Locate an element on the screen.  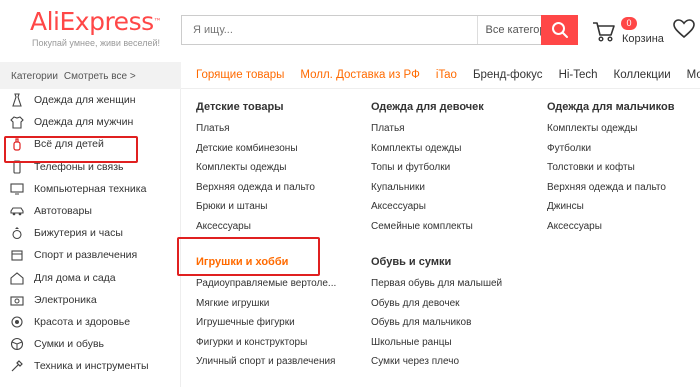
search-bar: Все категории ⌄ is located at coordinates (379, 30).